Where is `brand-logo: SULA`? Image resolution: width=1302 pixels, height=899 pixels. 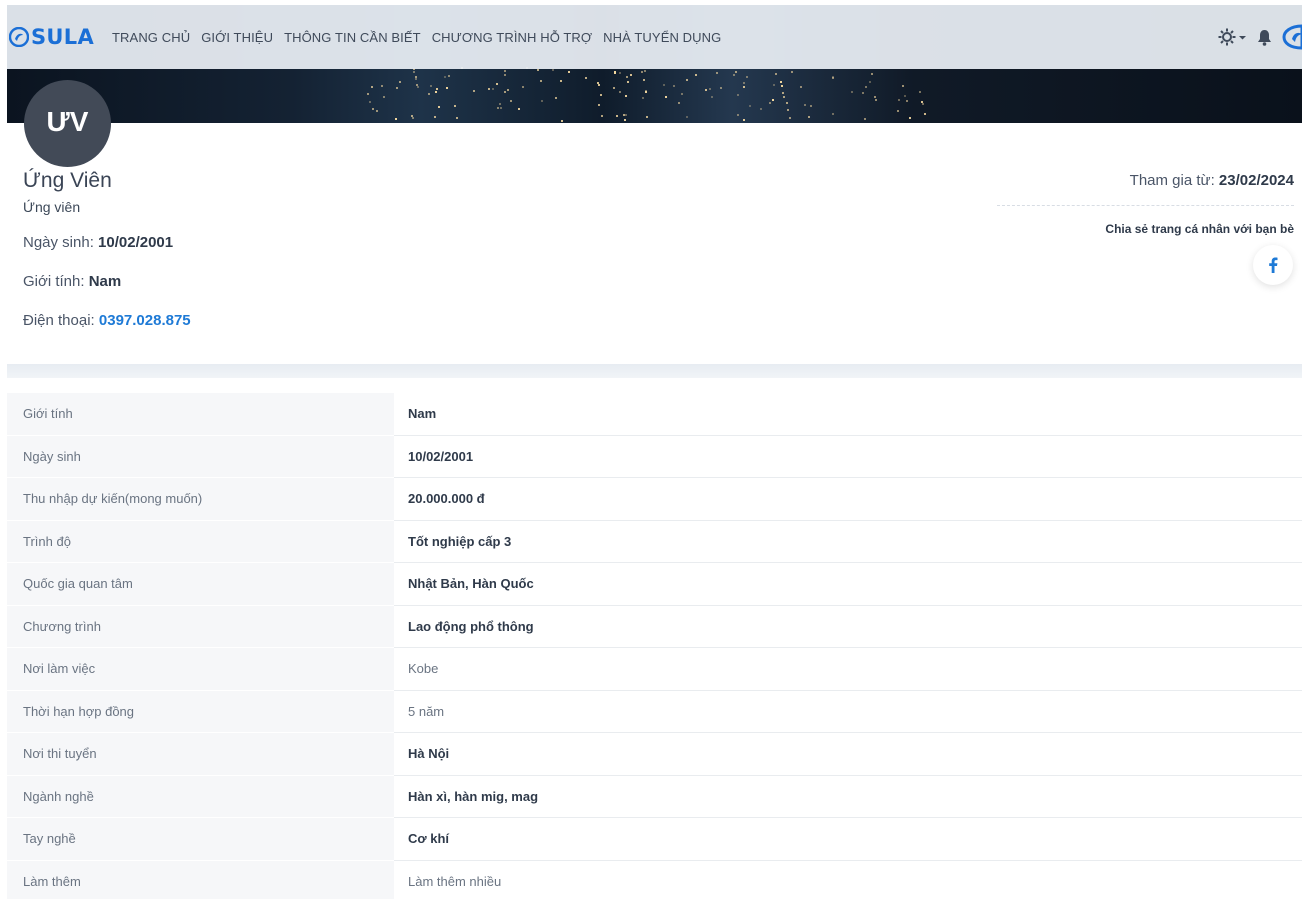 brand-logo: SULA is located at coordinates (51, 37).